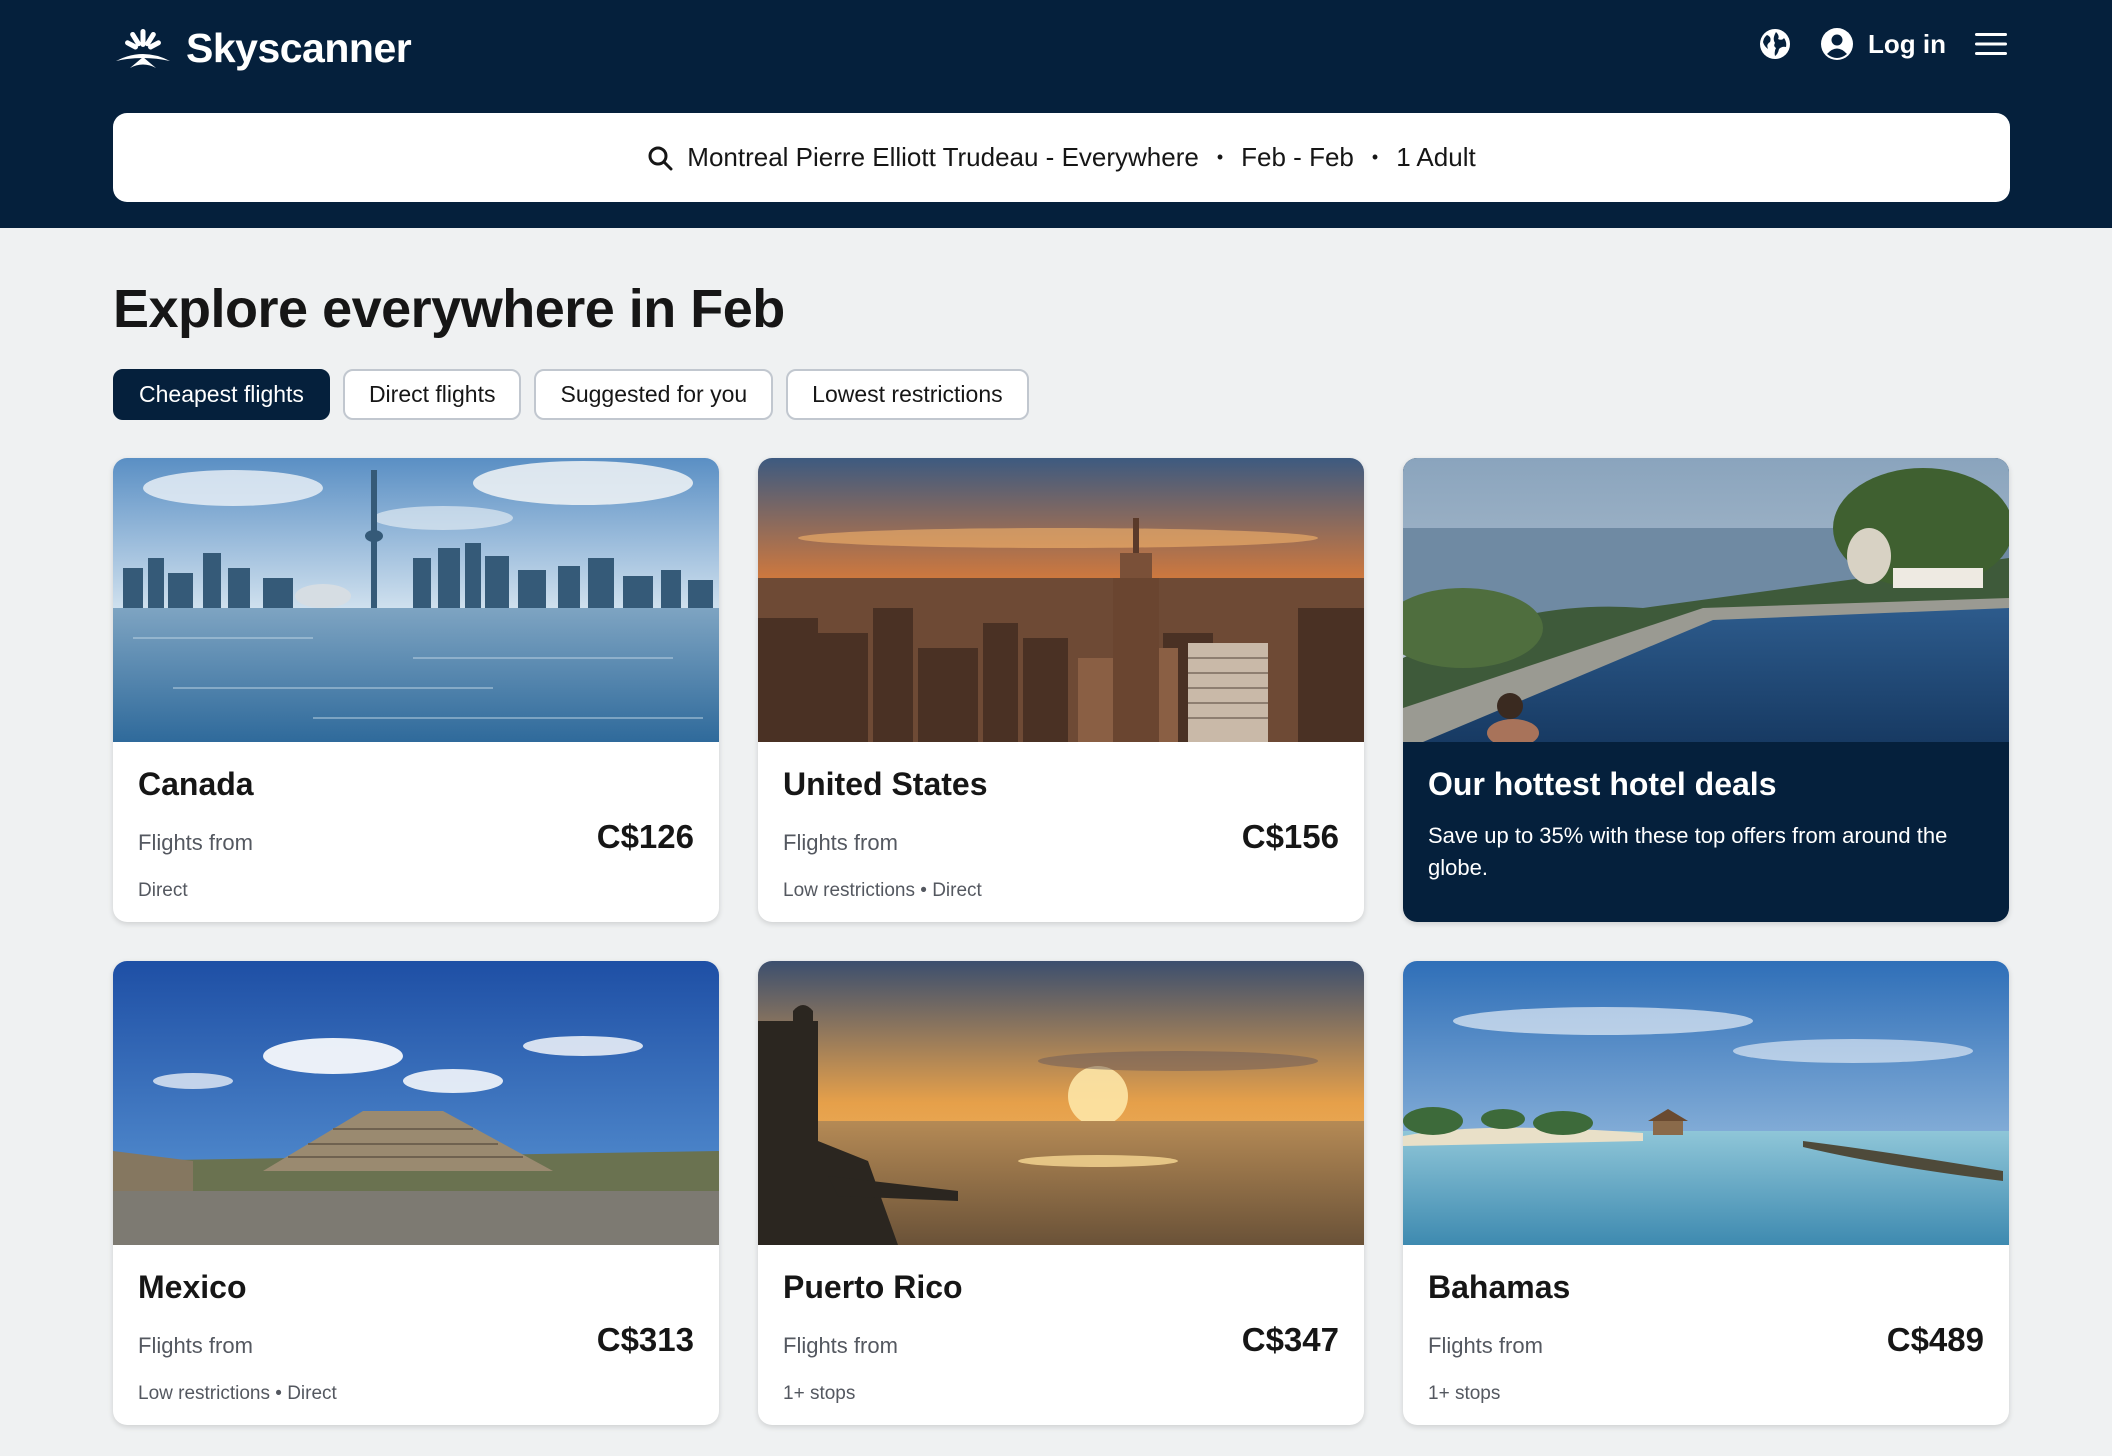 The image size is (2112, 1456). I want to click on bahamas-beach-image, so click(1706, 1103).